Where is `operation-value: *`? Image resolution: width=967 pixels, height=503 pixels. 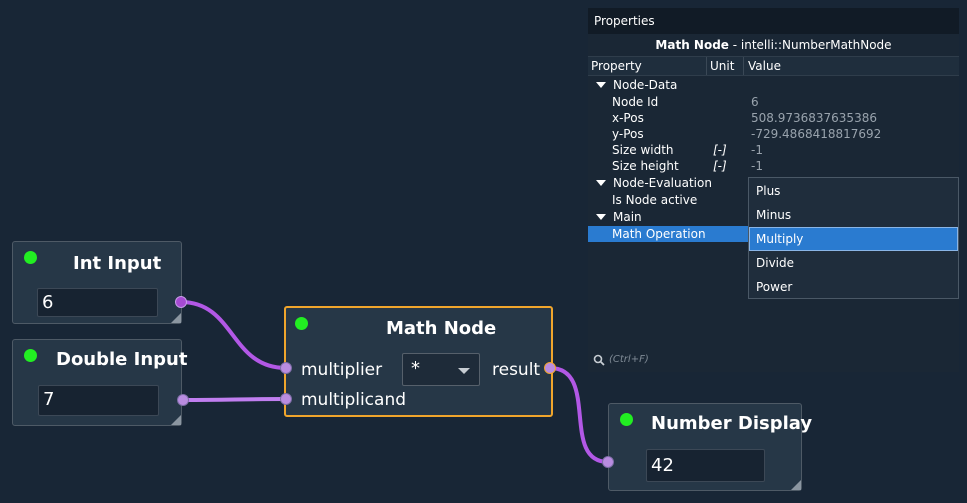 operation-value: * is located at coordinates (415, 368).